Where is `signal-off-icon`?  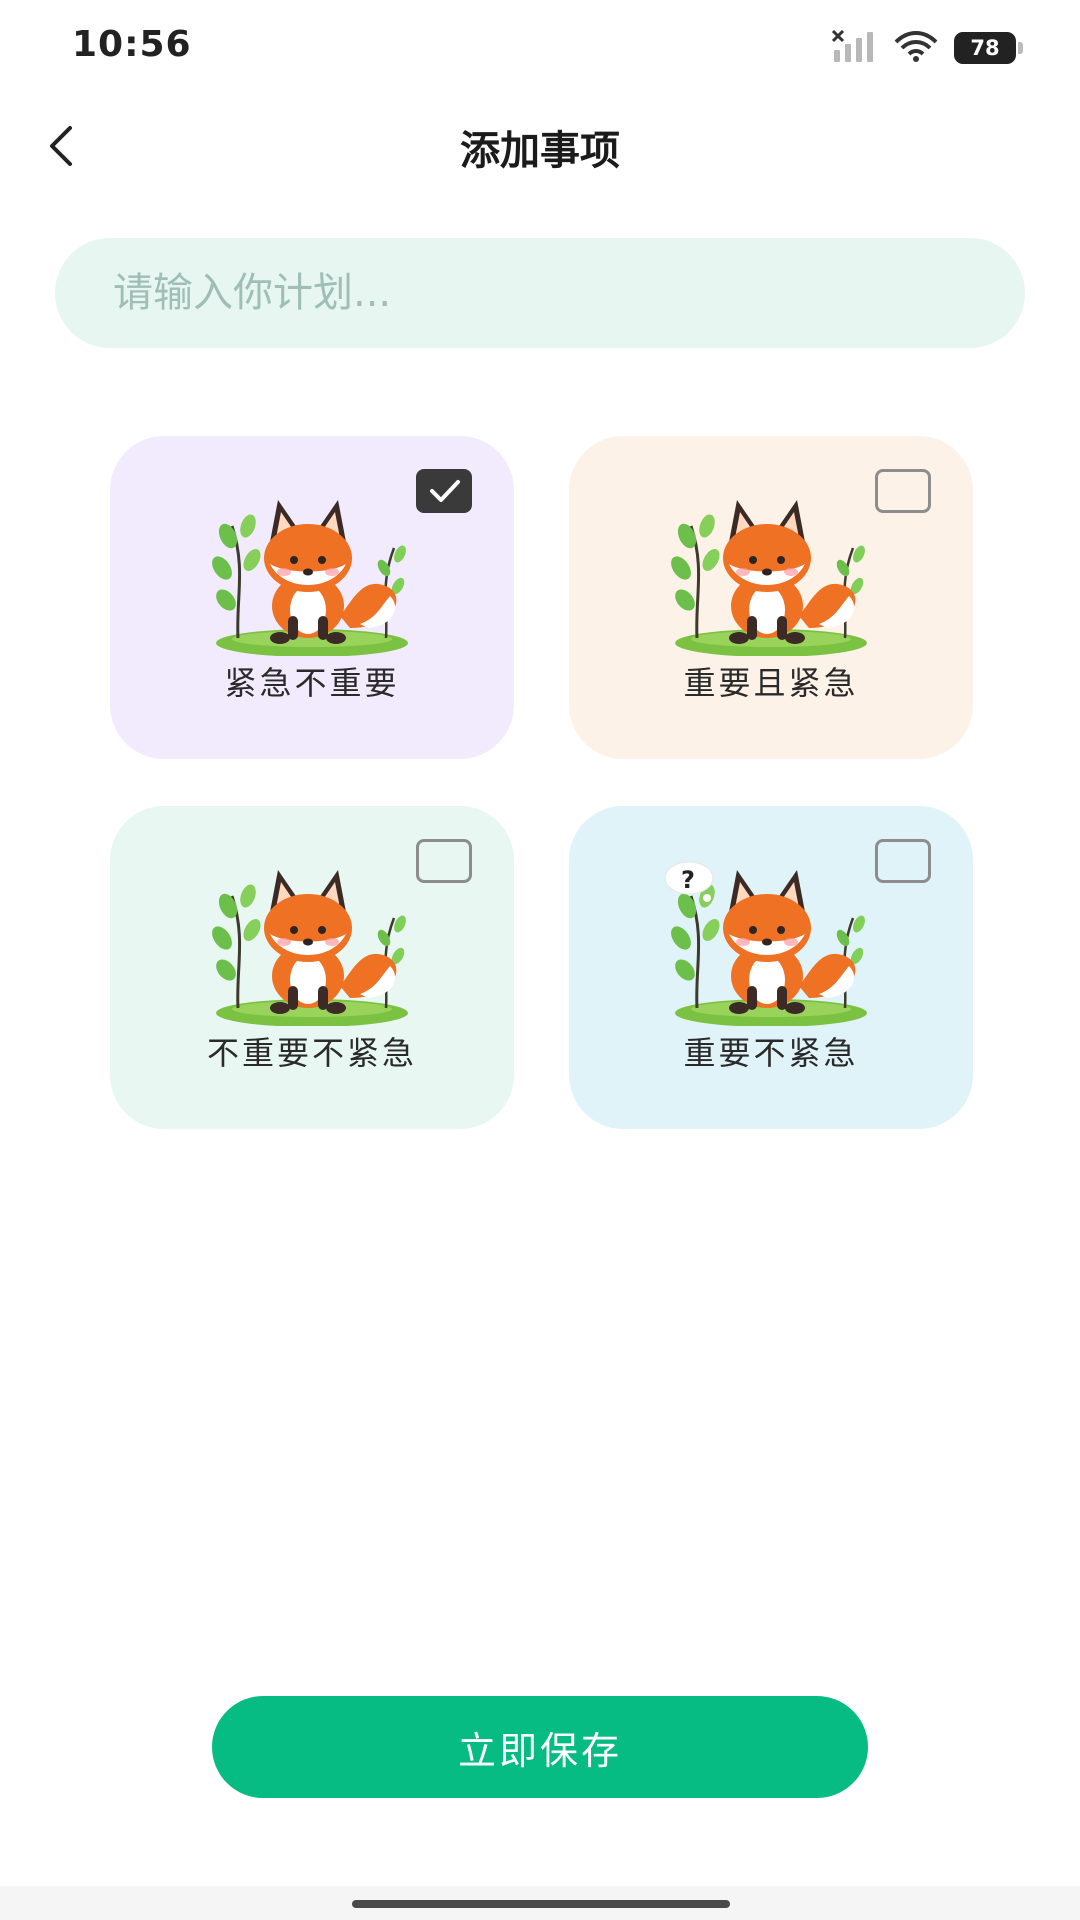
signal-off-icon is located at coordinates (854, 47).